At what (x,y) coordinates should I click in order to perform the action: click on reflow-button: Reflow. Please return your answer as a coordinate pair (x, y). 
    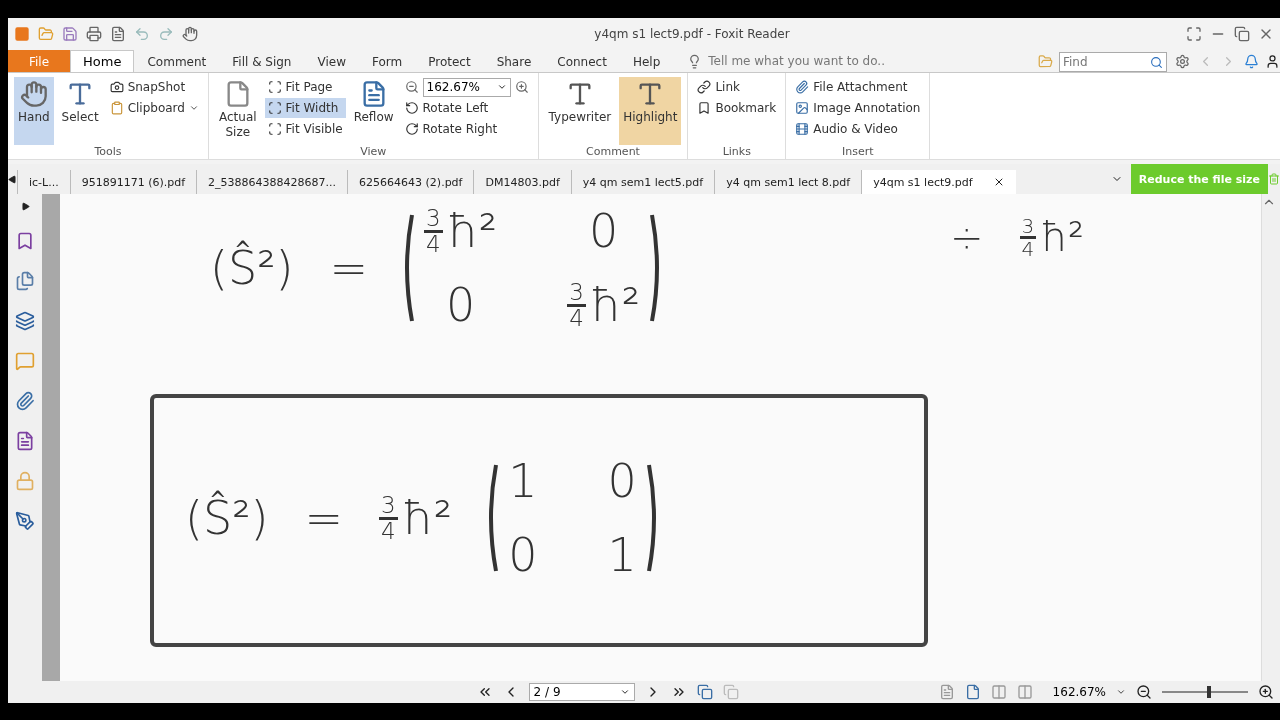
    Looking at the image, I should click on (373, 111).